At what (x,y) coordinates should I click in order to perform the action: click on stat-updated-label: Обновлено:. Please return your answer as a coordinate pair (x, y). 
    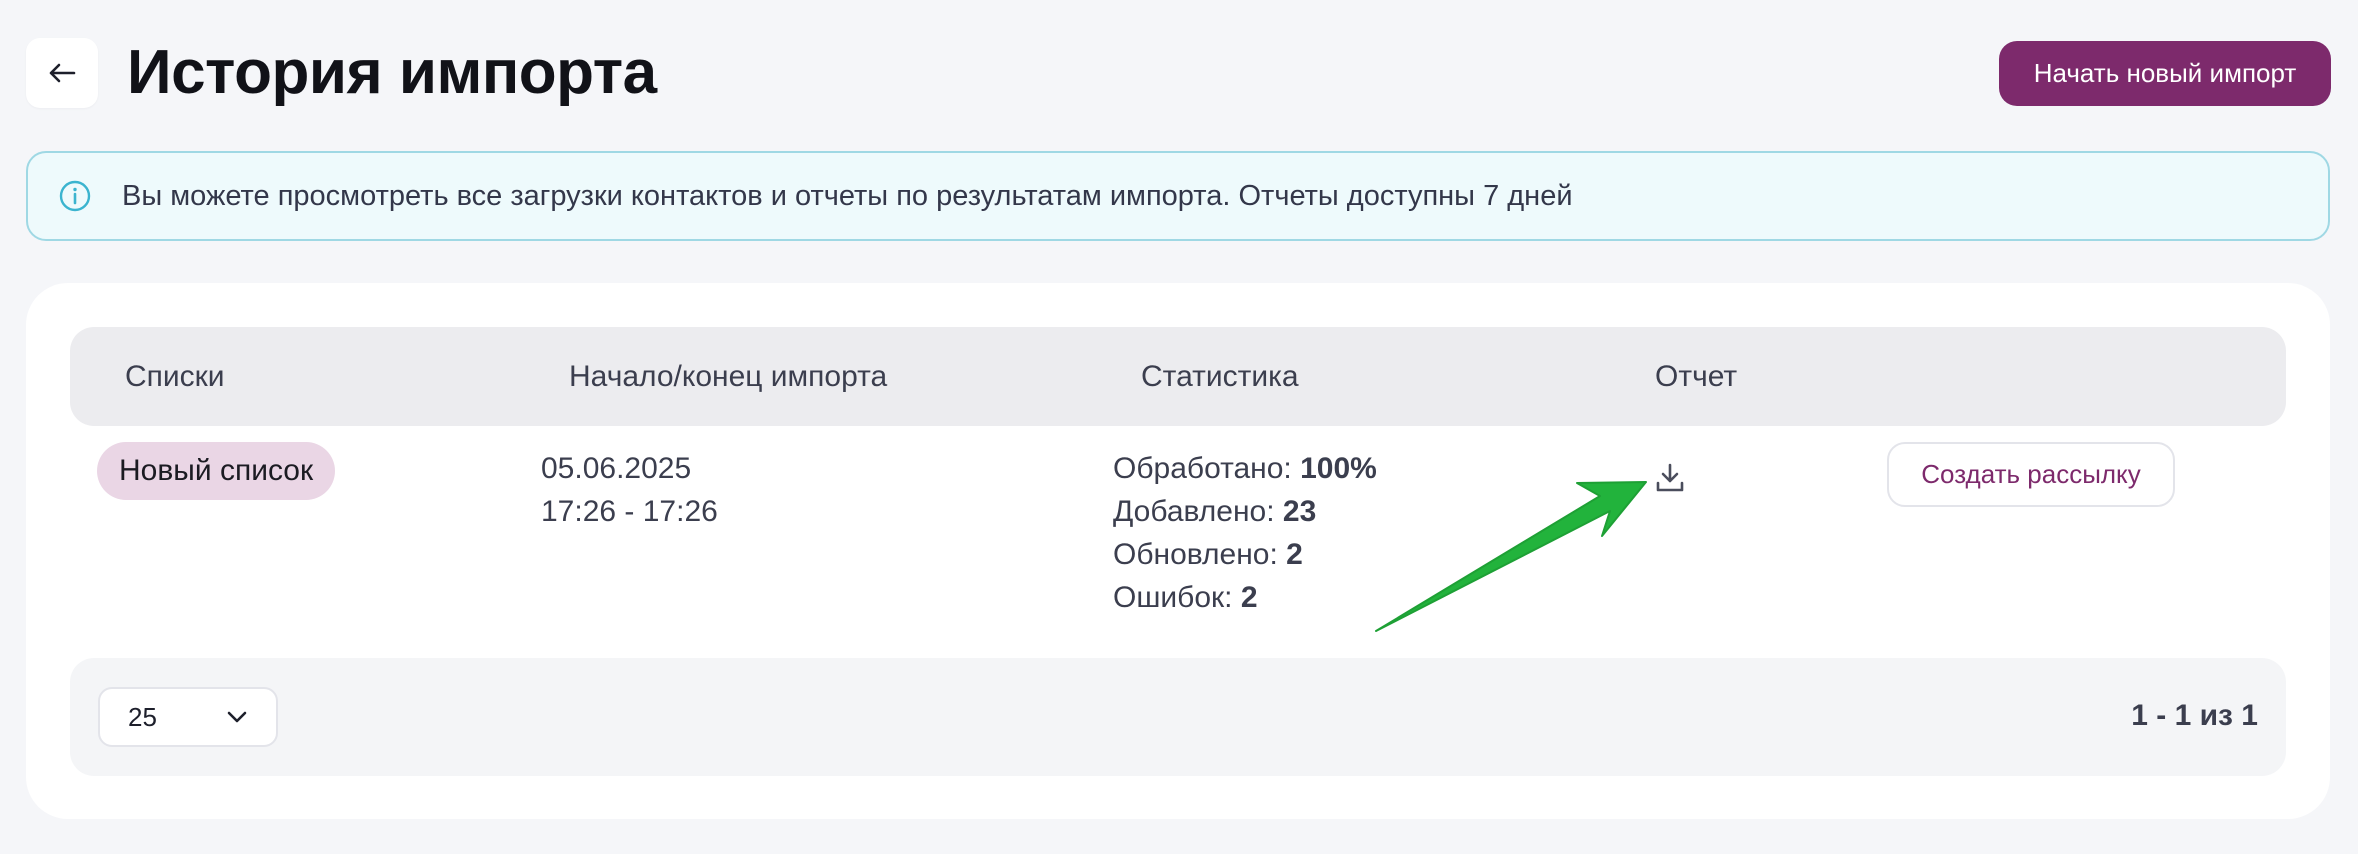
    Looking at the image, I should click on (1195, 554).